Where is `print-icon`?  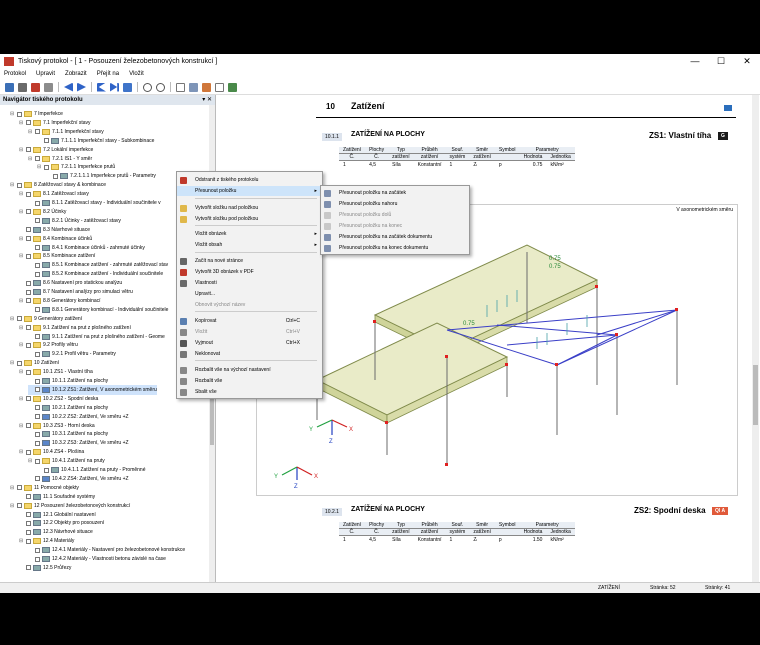 print-icon is located at coordinates (22, 87).